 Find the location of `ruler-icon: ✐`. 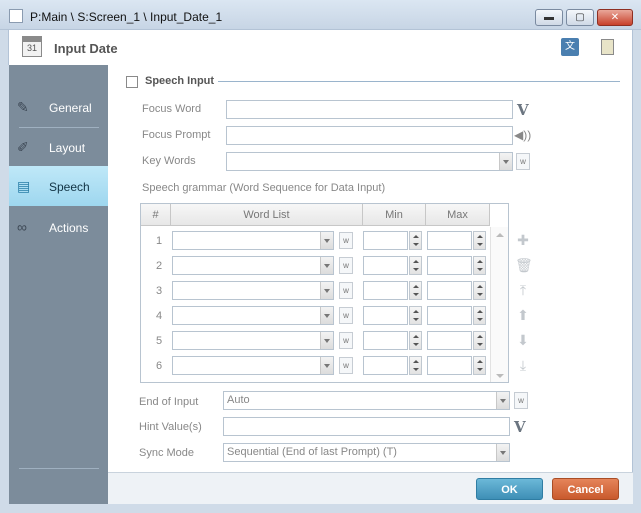

ruler-icon: ✐ is located at coordinates (23, 147).